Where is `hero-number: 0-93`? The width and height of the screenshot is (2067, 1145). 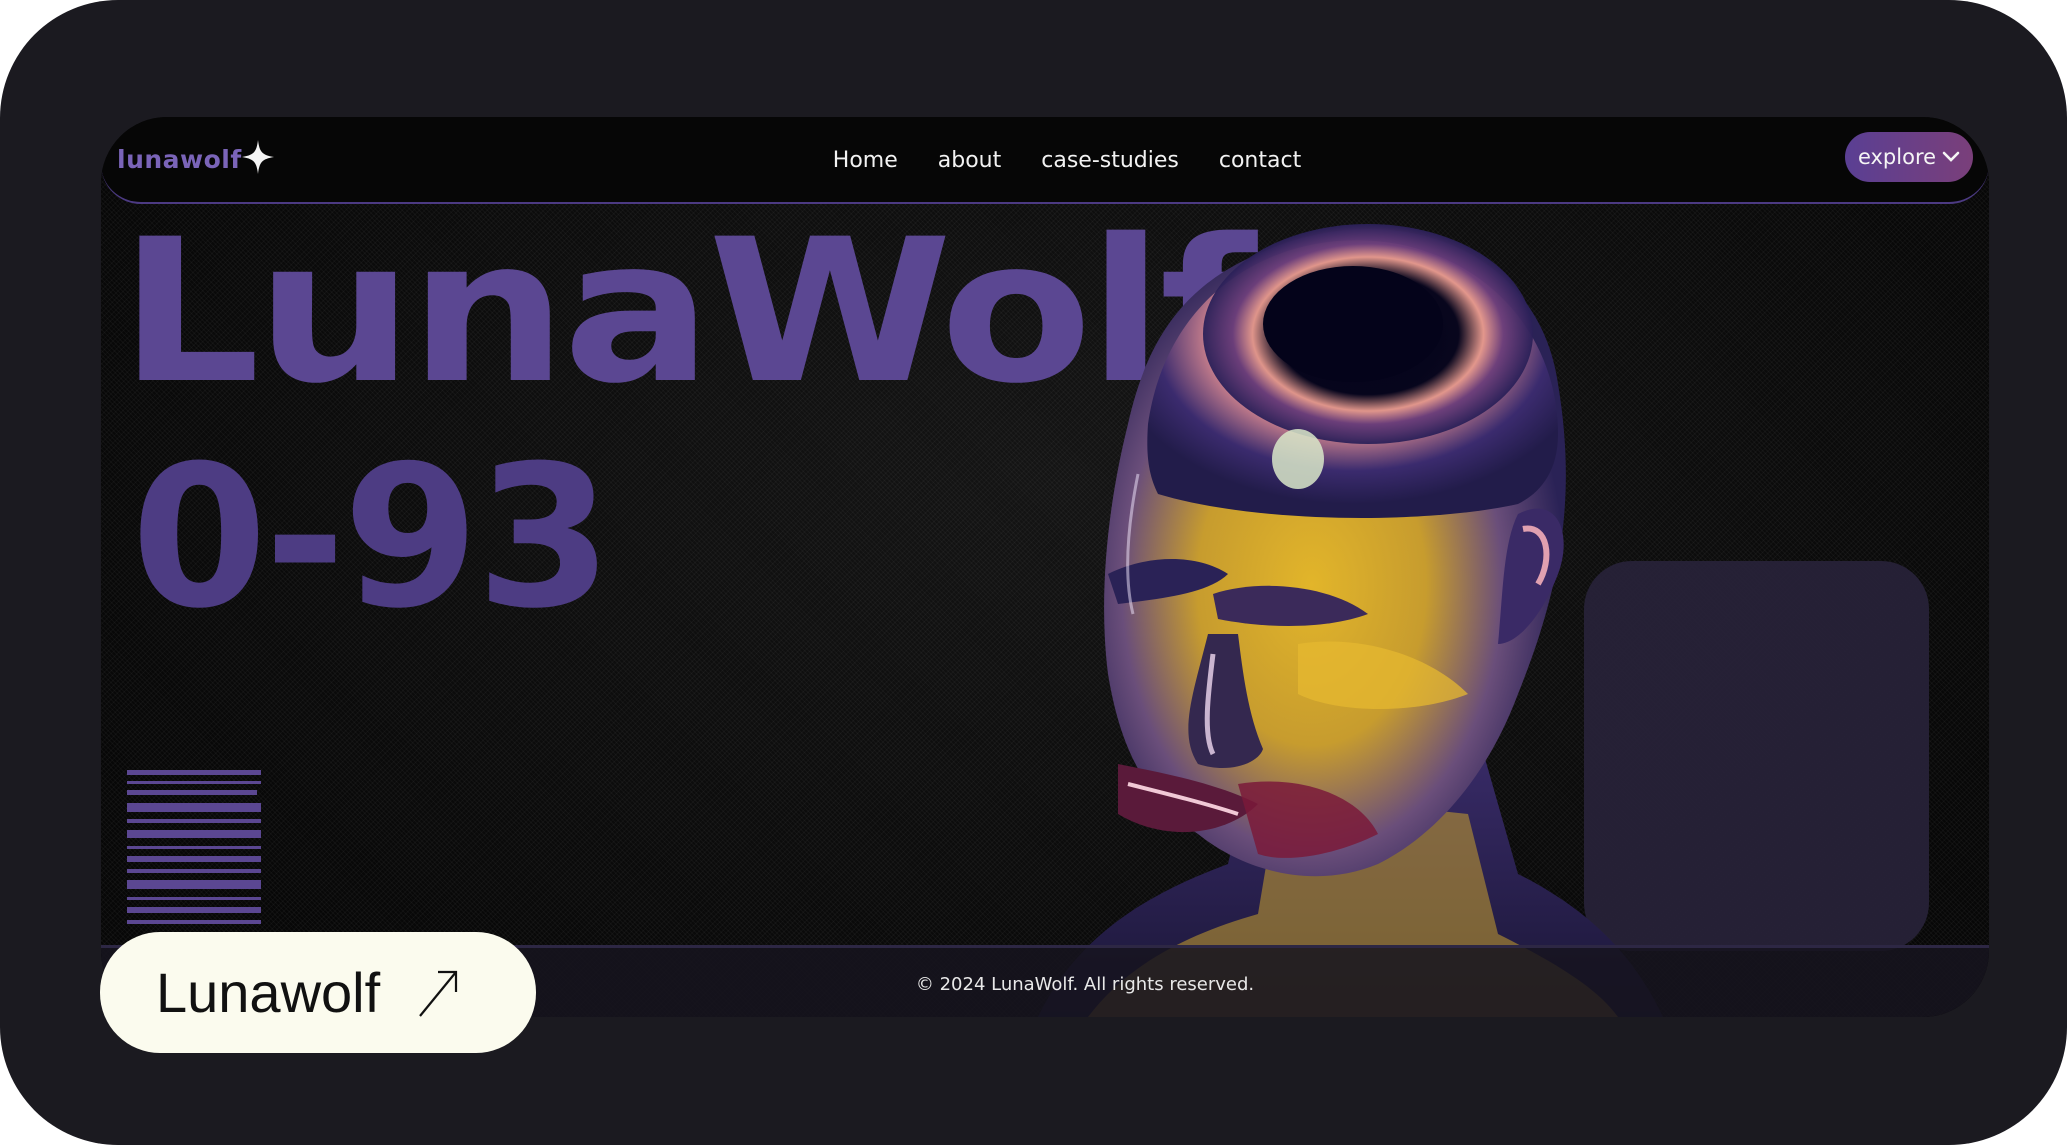 hero-number: 0-93 is located at coordinates (371, 538).